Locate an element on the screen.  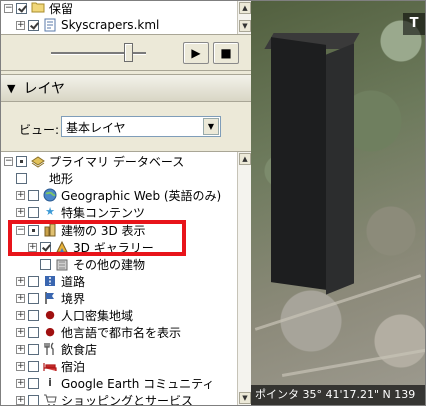
gallery-icon is located at coordinates (62, 247).